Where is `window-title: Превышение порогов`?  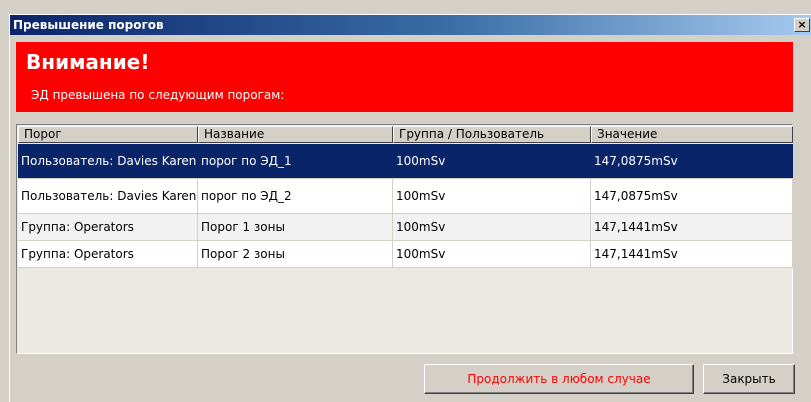 window-title: Превышение порогов is located at coordinates (88, 25).